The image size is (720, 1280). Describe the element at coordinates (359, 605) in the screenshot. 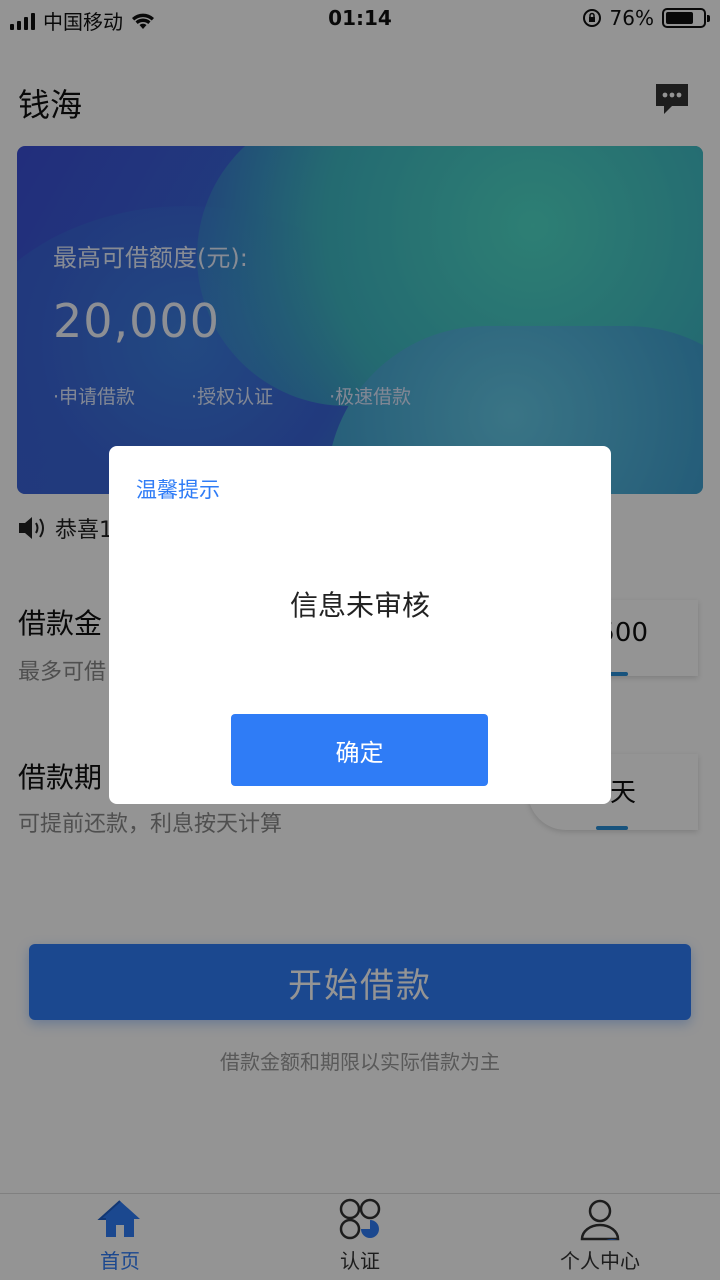

I see `dialog-message: 信息未审核` at that location.